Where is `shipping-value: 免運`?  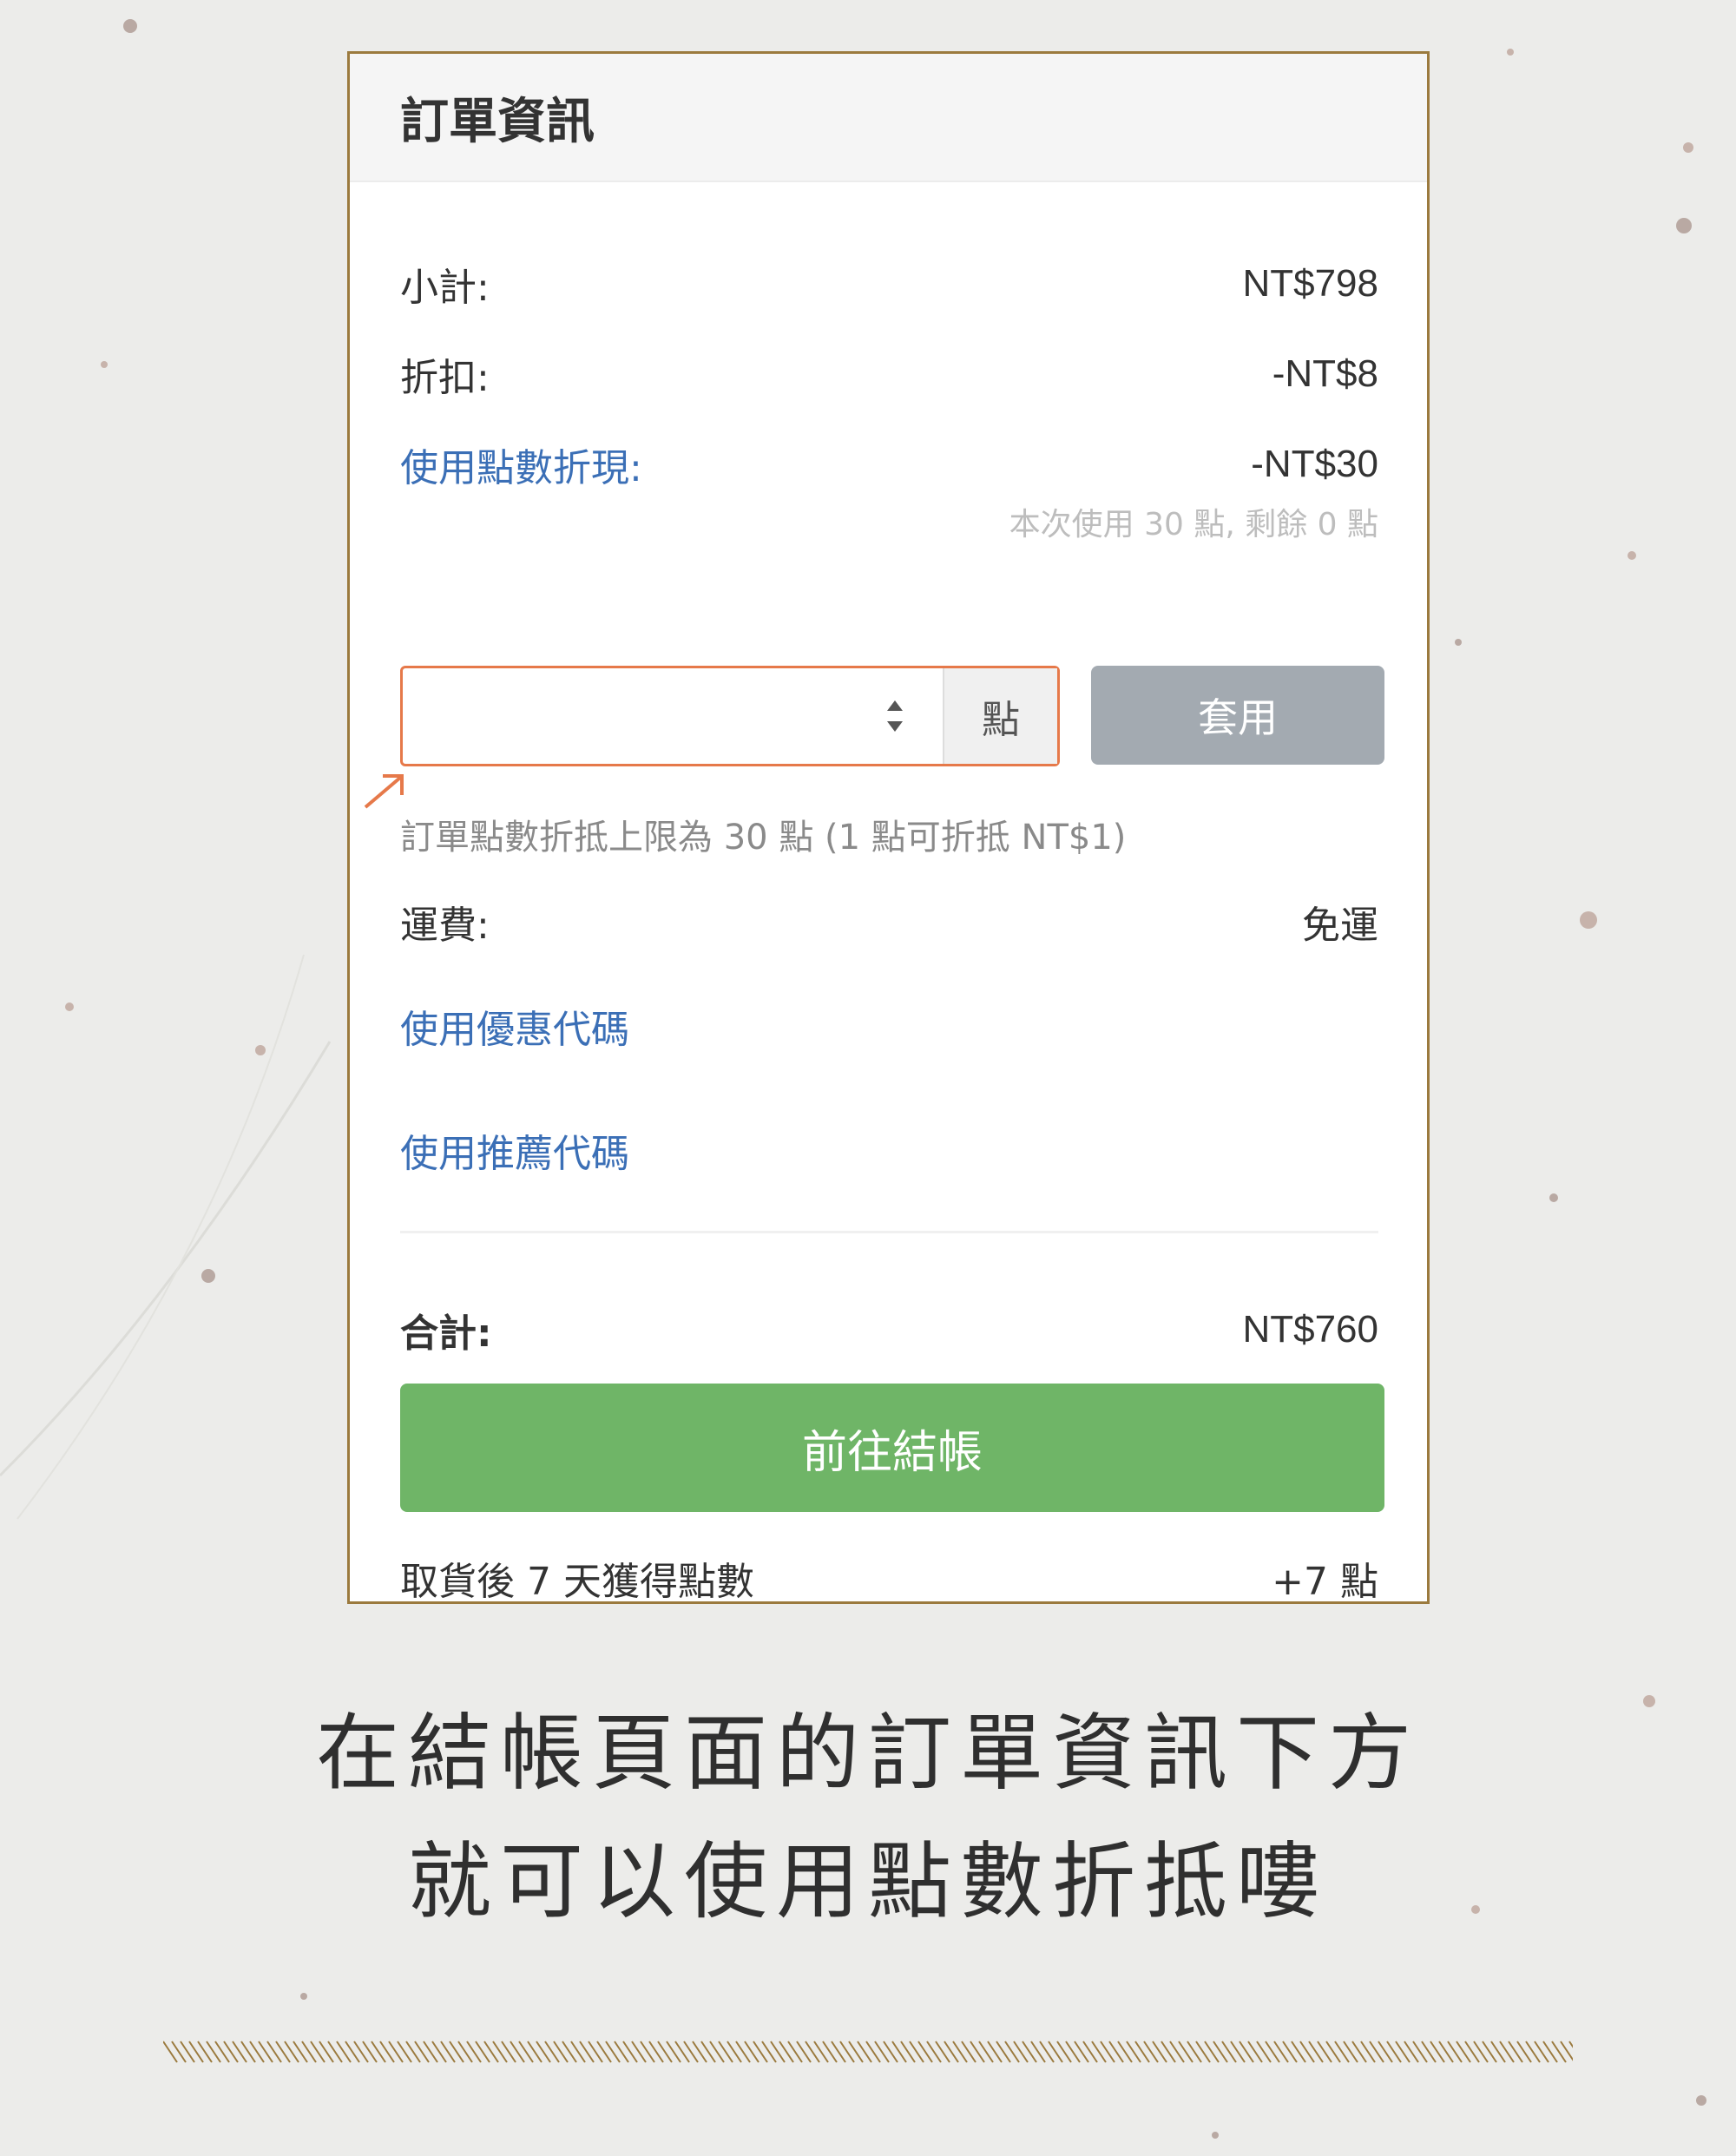
shipping-value: 免運 is located at coordinates (1340, 926).